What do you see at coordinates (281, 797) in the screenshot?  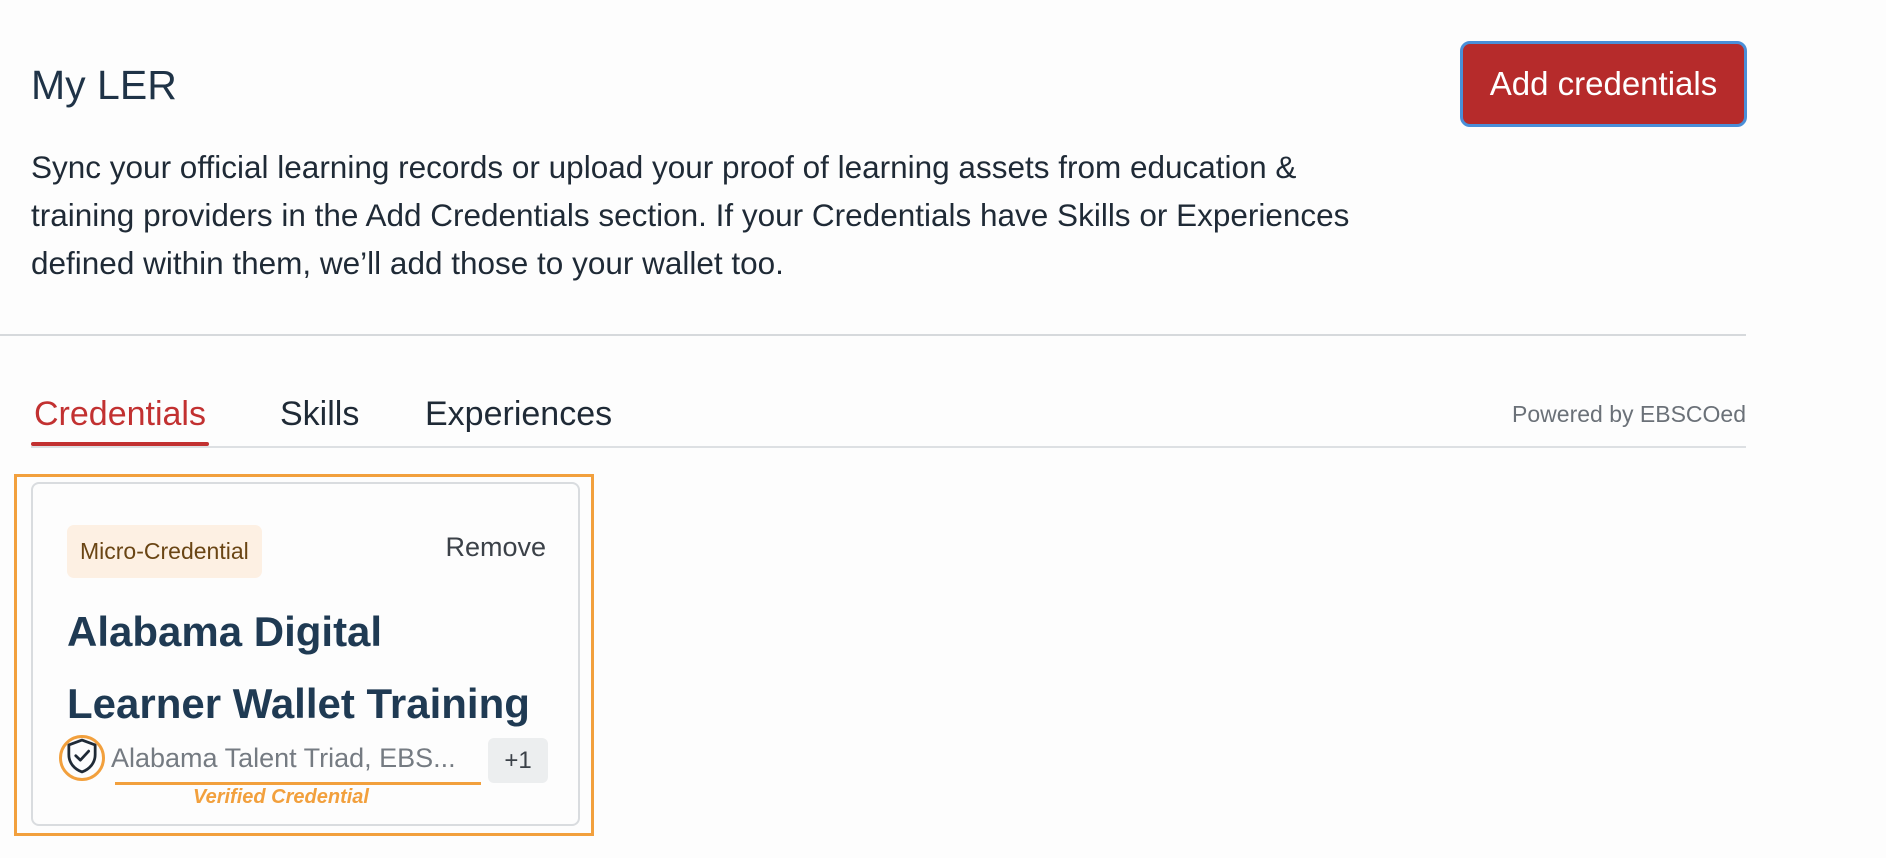 I see `verified-credential-annotation: Verified Credential` at bounding box center [281, 797].